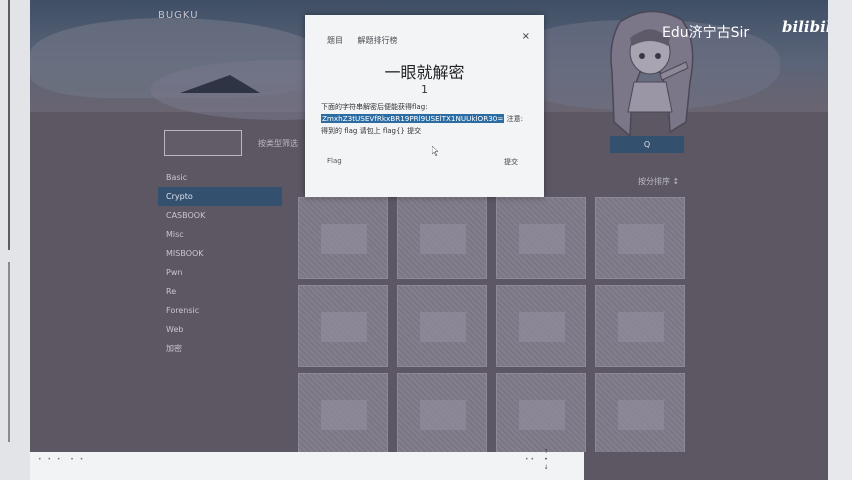 The image size is (852, 480). I want to click on submit-button: 提交, so click(511, 162).